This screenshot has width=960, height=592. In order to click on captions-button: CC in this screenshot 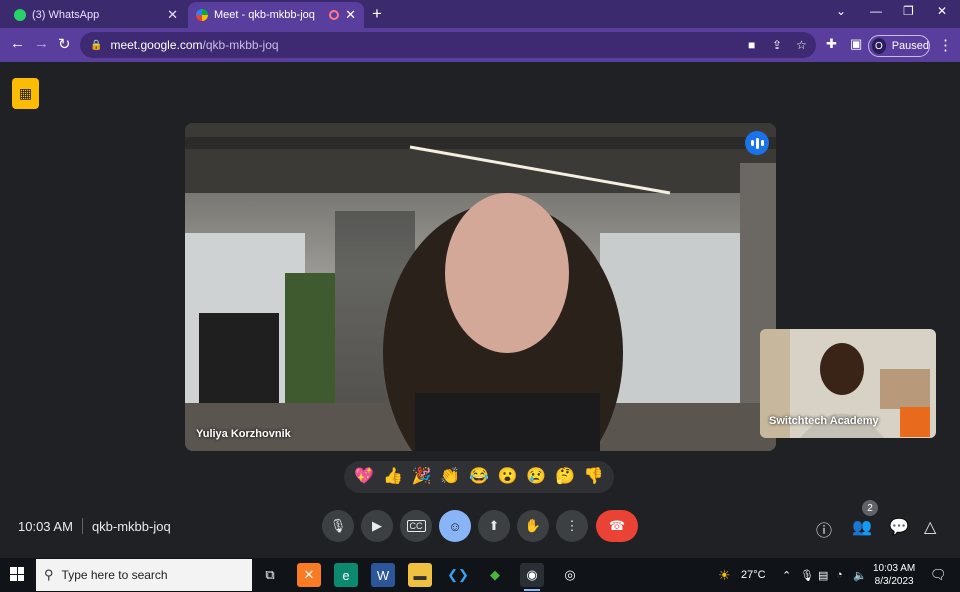, I will do `click(416, 526)`.